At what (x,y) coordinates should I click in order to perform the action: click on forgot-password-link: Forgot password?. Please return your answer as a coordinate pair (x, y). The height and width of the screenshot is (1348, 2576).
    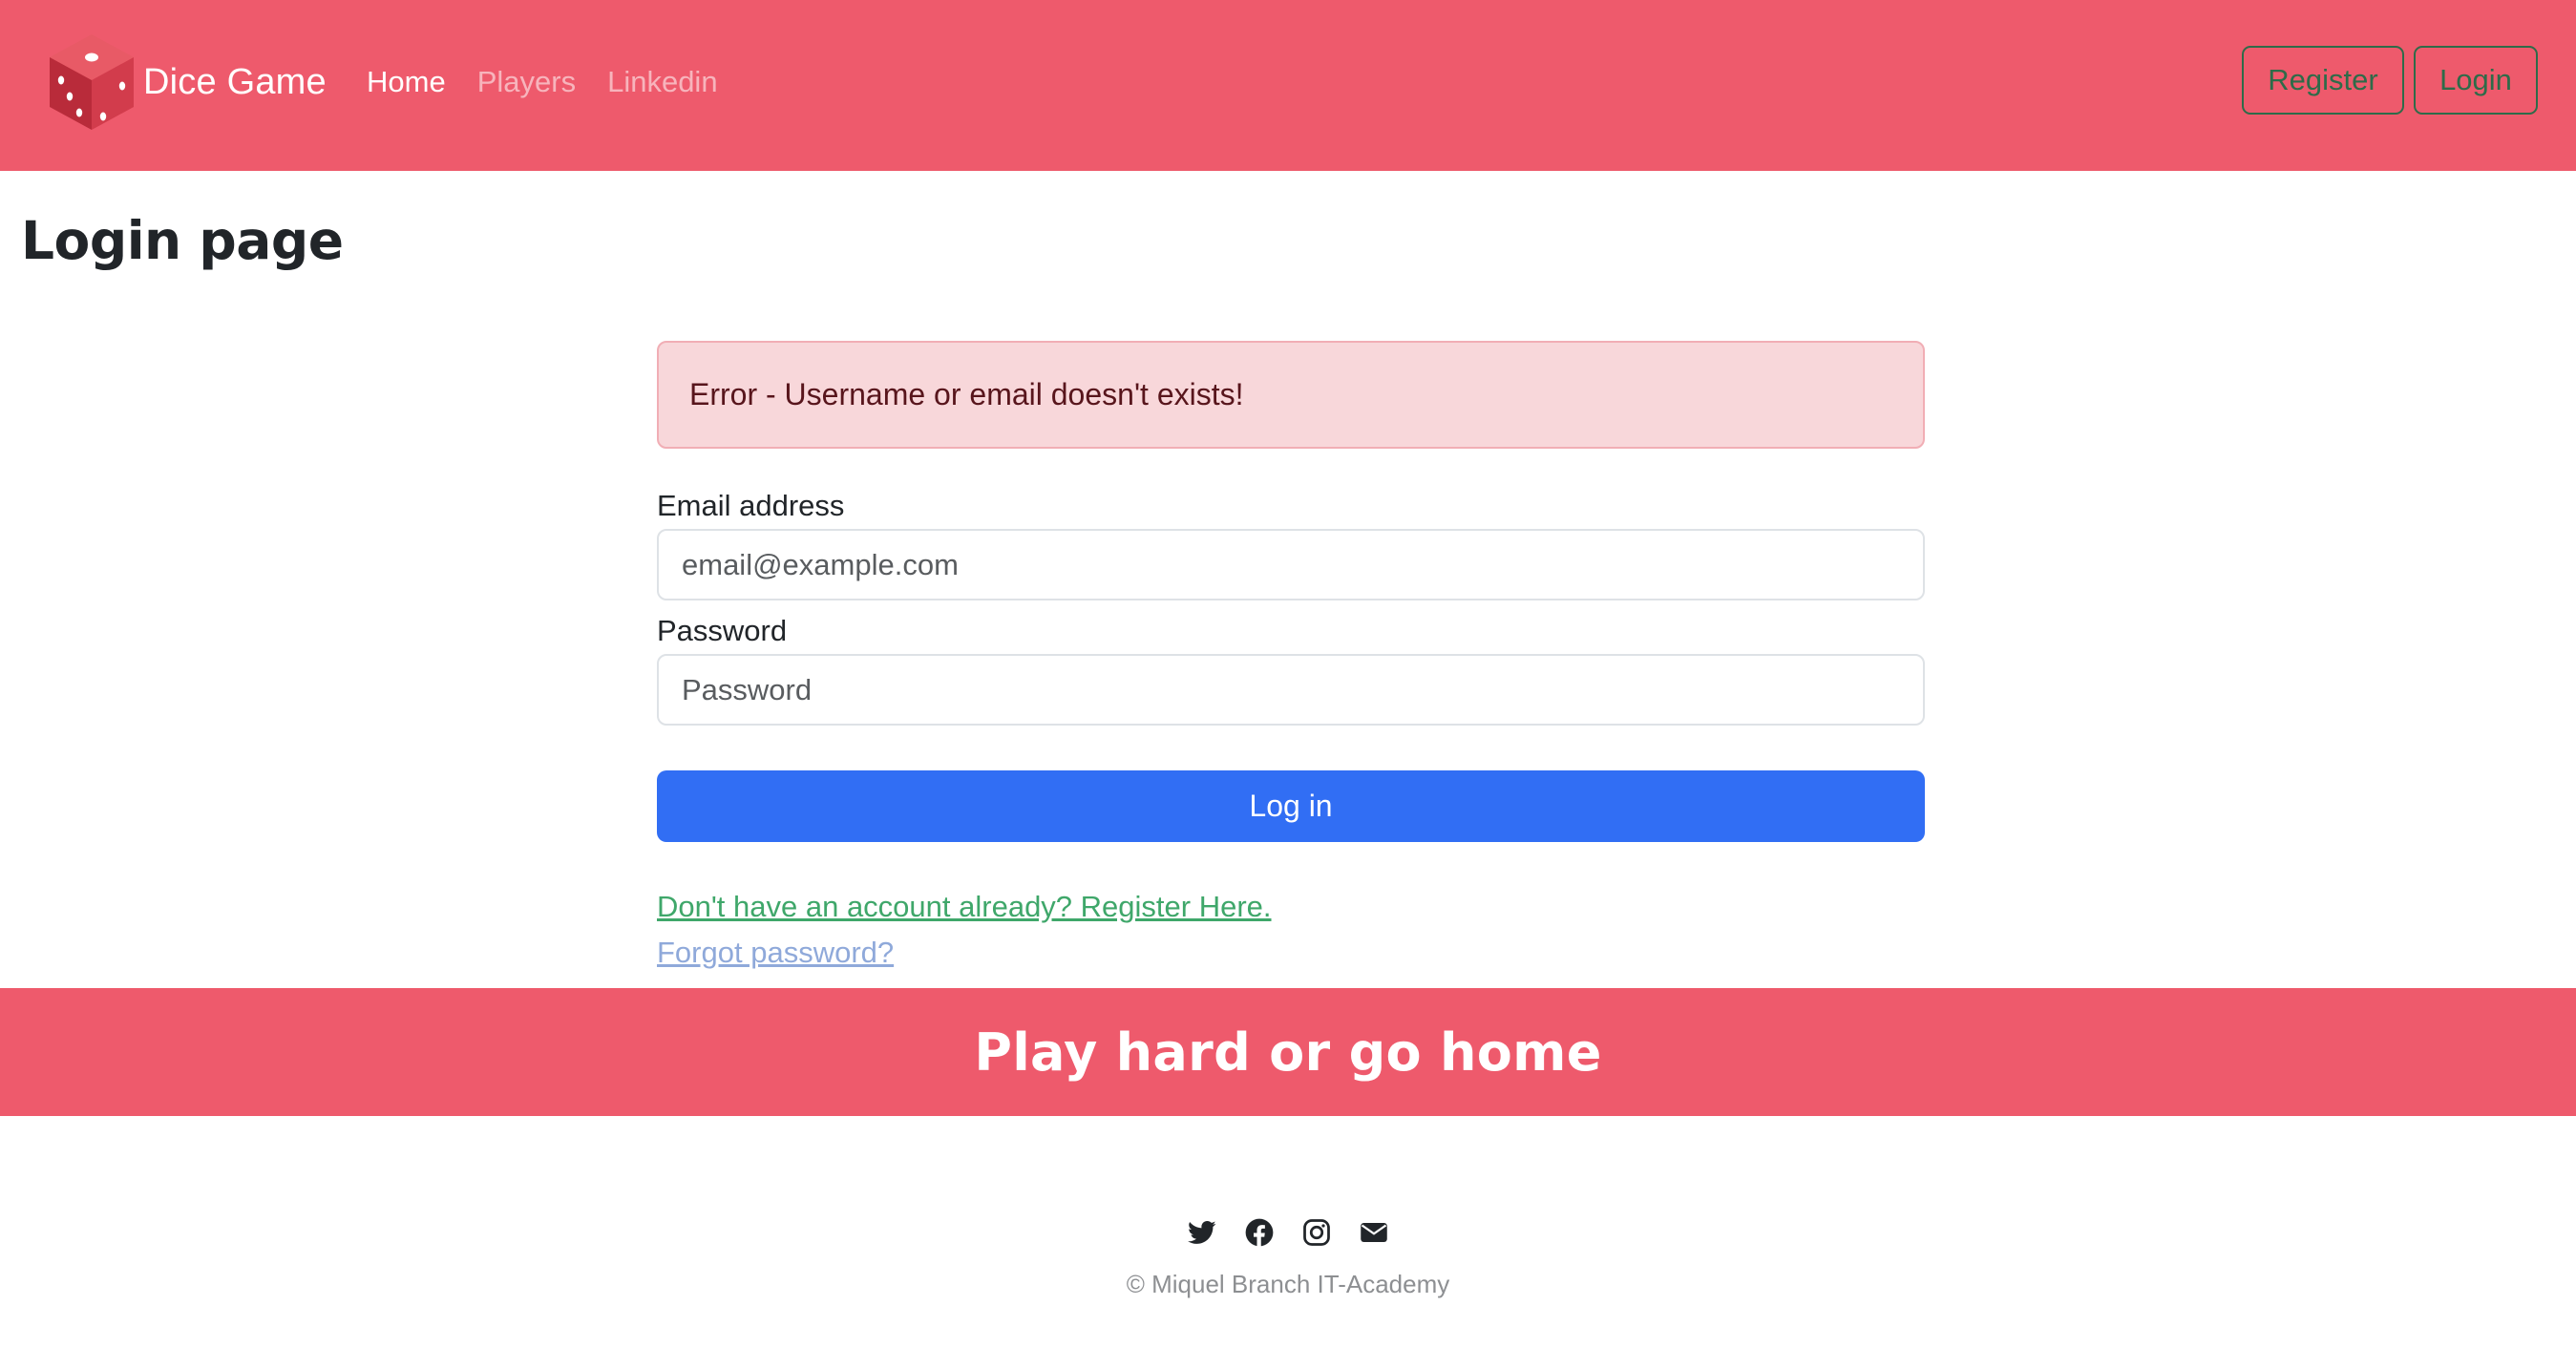
    Looking at the image, I should click on (1291, 953).